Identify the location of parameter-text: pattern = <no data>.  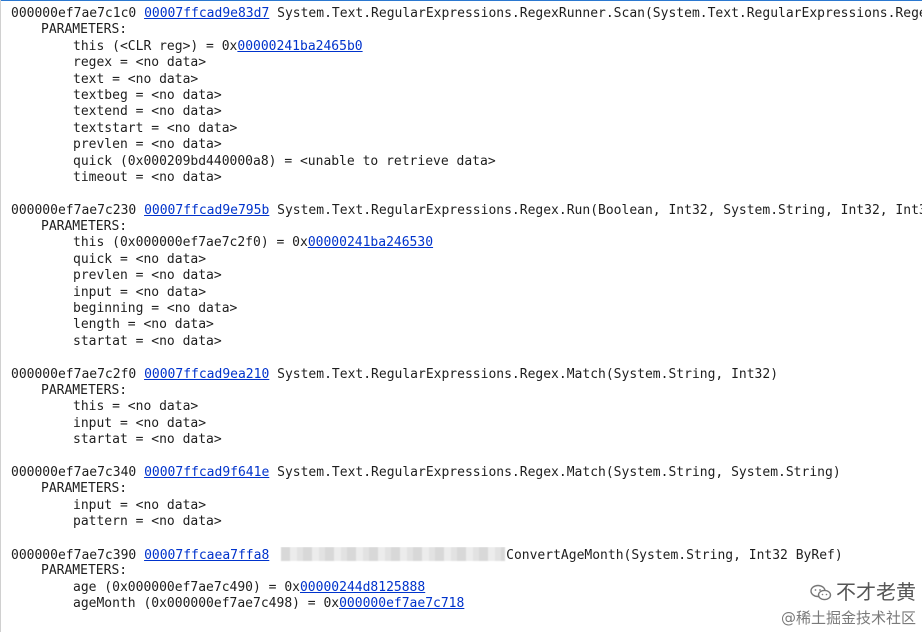
(147, 522).